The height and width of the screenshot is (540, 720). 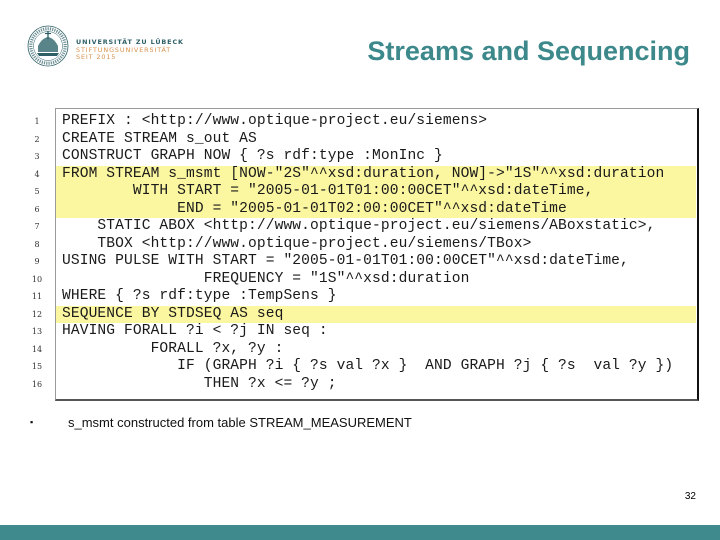 What do you see at coordinates (360, 532) in the screenshot?
I see `footer-bar` at bounding box center [360, 532].